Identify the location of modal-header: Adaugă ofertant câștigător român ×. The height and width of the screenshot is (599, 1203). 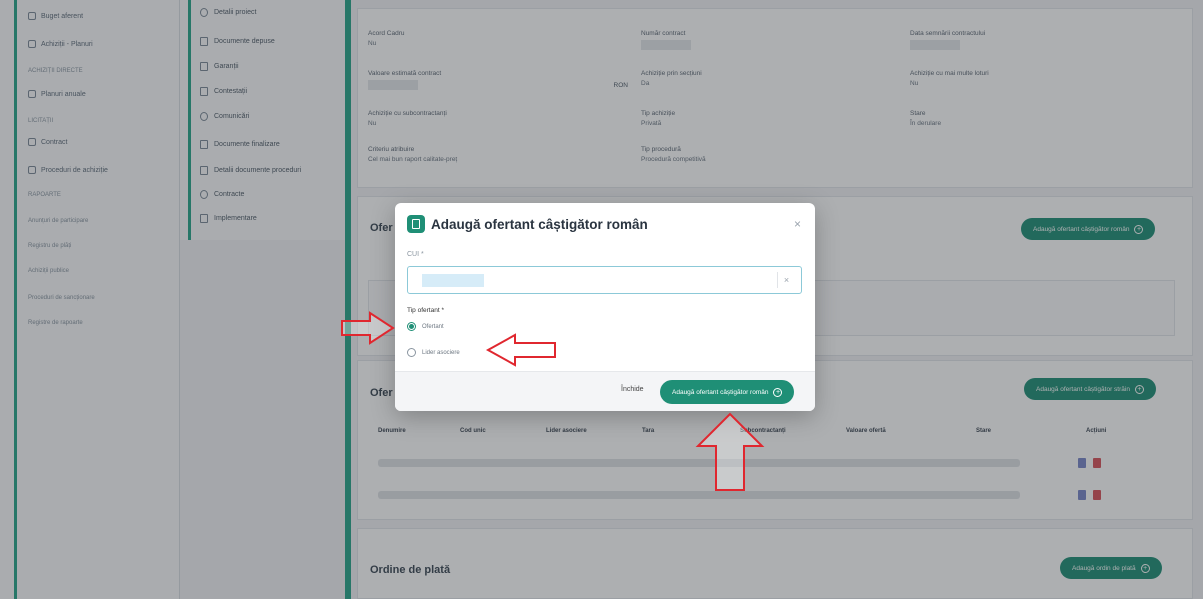
(605, 225).